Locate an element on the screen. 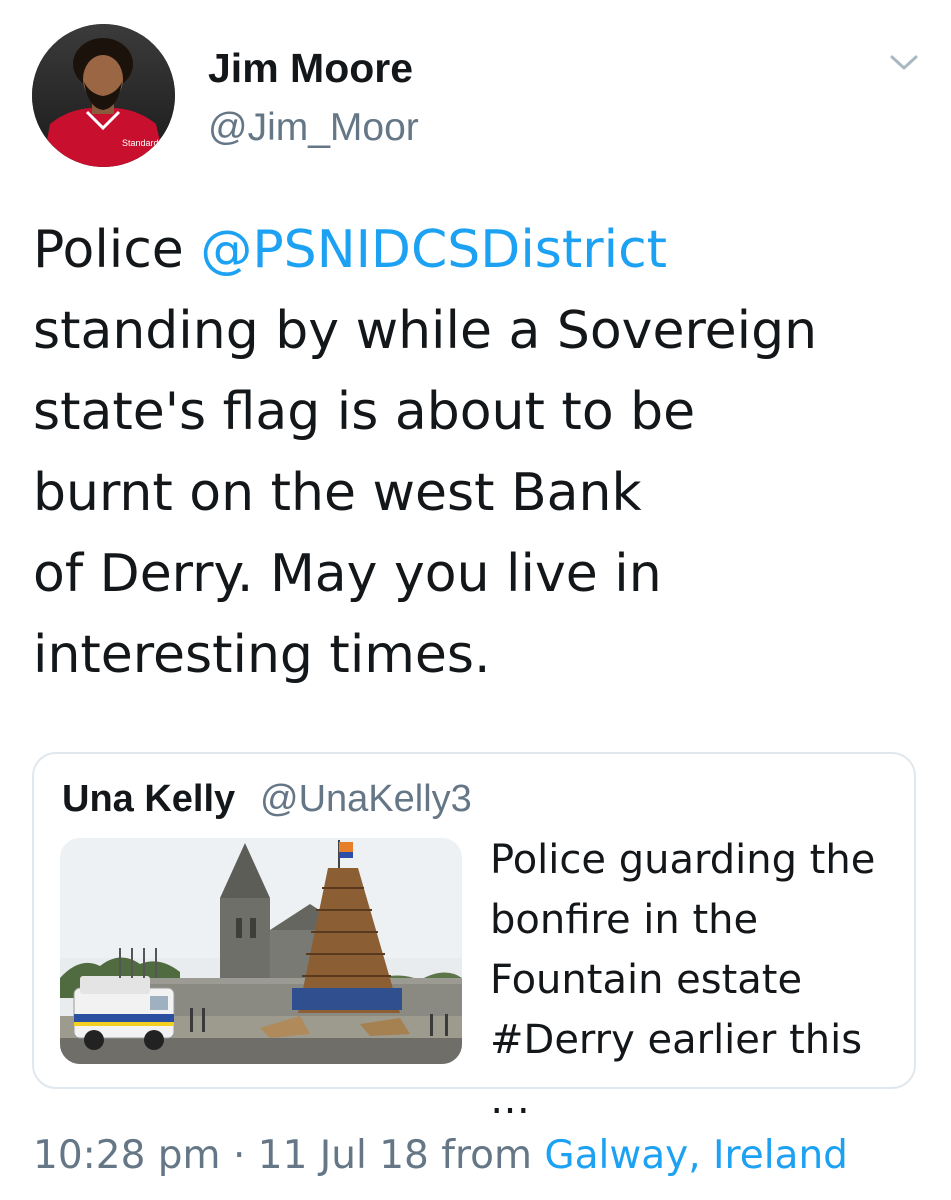  bonfire-photo-icon is located at coordinates (261, 951).